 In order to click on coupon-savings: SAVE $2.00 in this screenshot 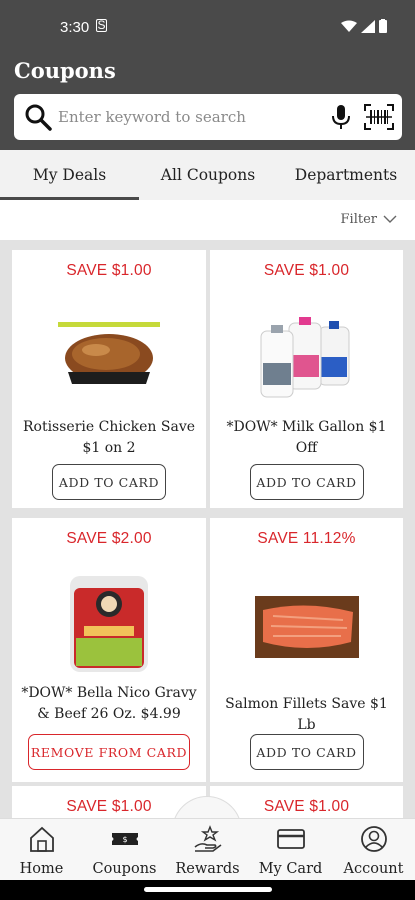, I will do `click(109, 538)`.